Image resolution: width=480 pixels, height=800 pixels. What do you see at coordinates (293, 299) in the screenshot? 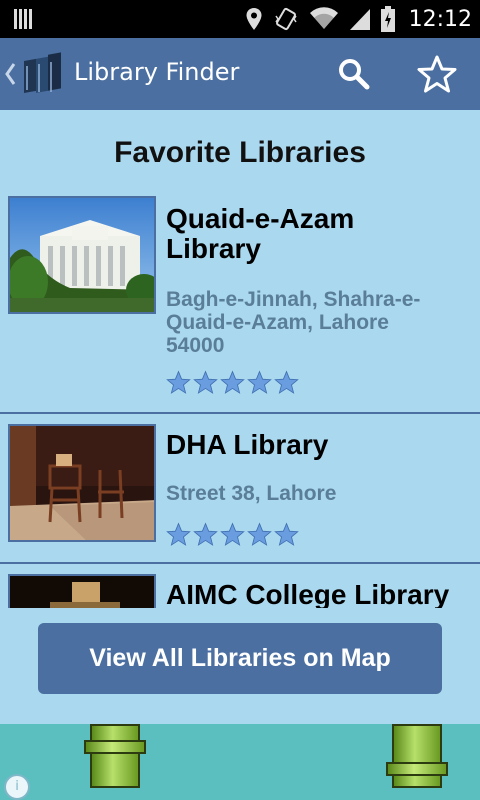
I see `address-line: Bagh-e-Jinnah, Shahra-e-` at bounding box center [293, 299].